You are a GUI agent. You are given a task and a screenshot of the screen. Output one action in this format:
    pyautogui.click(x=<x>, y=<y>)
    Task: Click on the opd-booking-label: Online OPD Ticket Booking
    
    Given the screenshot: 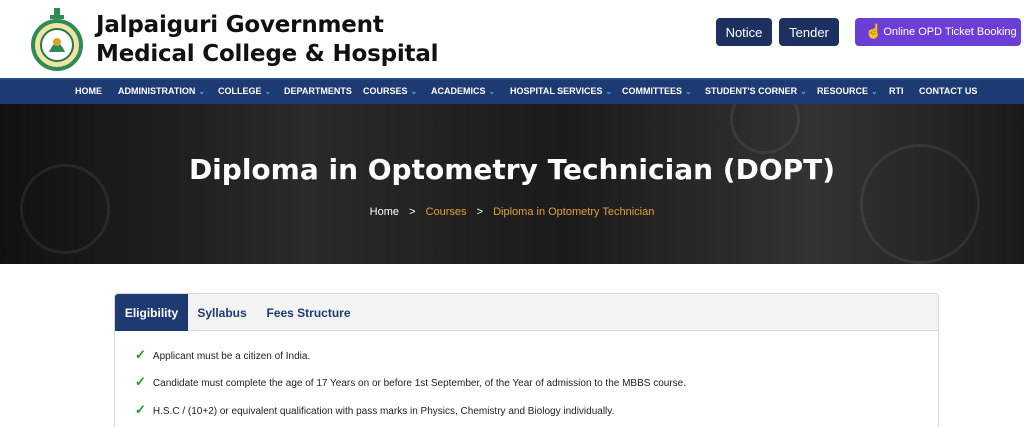 What is the action you would take?
    pyautogui.click(x=950, y=32)
    